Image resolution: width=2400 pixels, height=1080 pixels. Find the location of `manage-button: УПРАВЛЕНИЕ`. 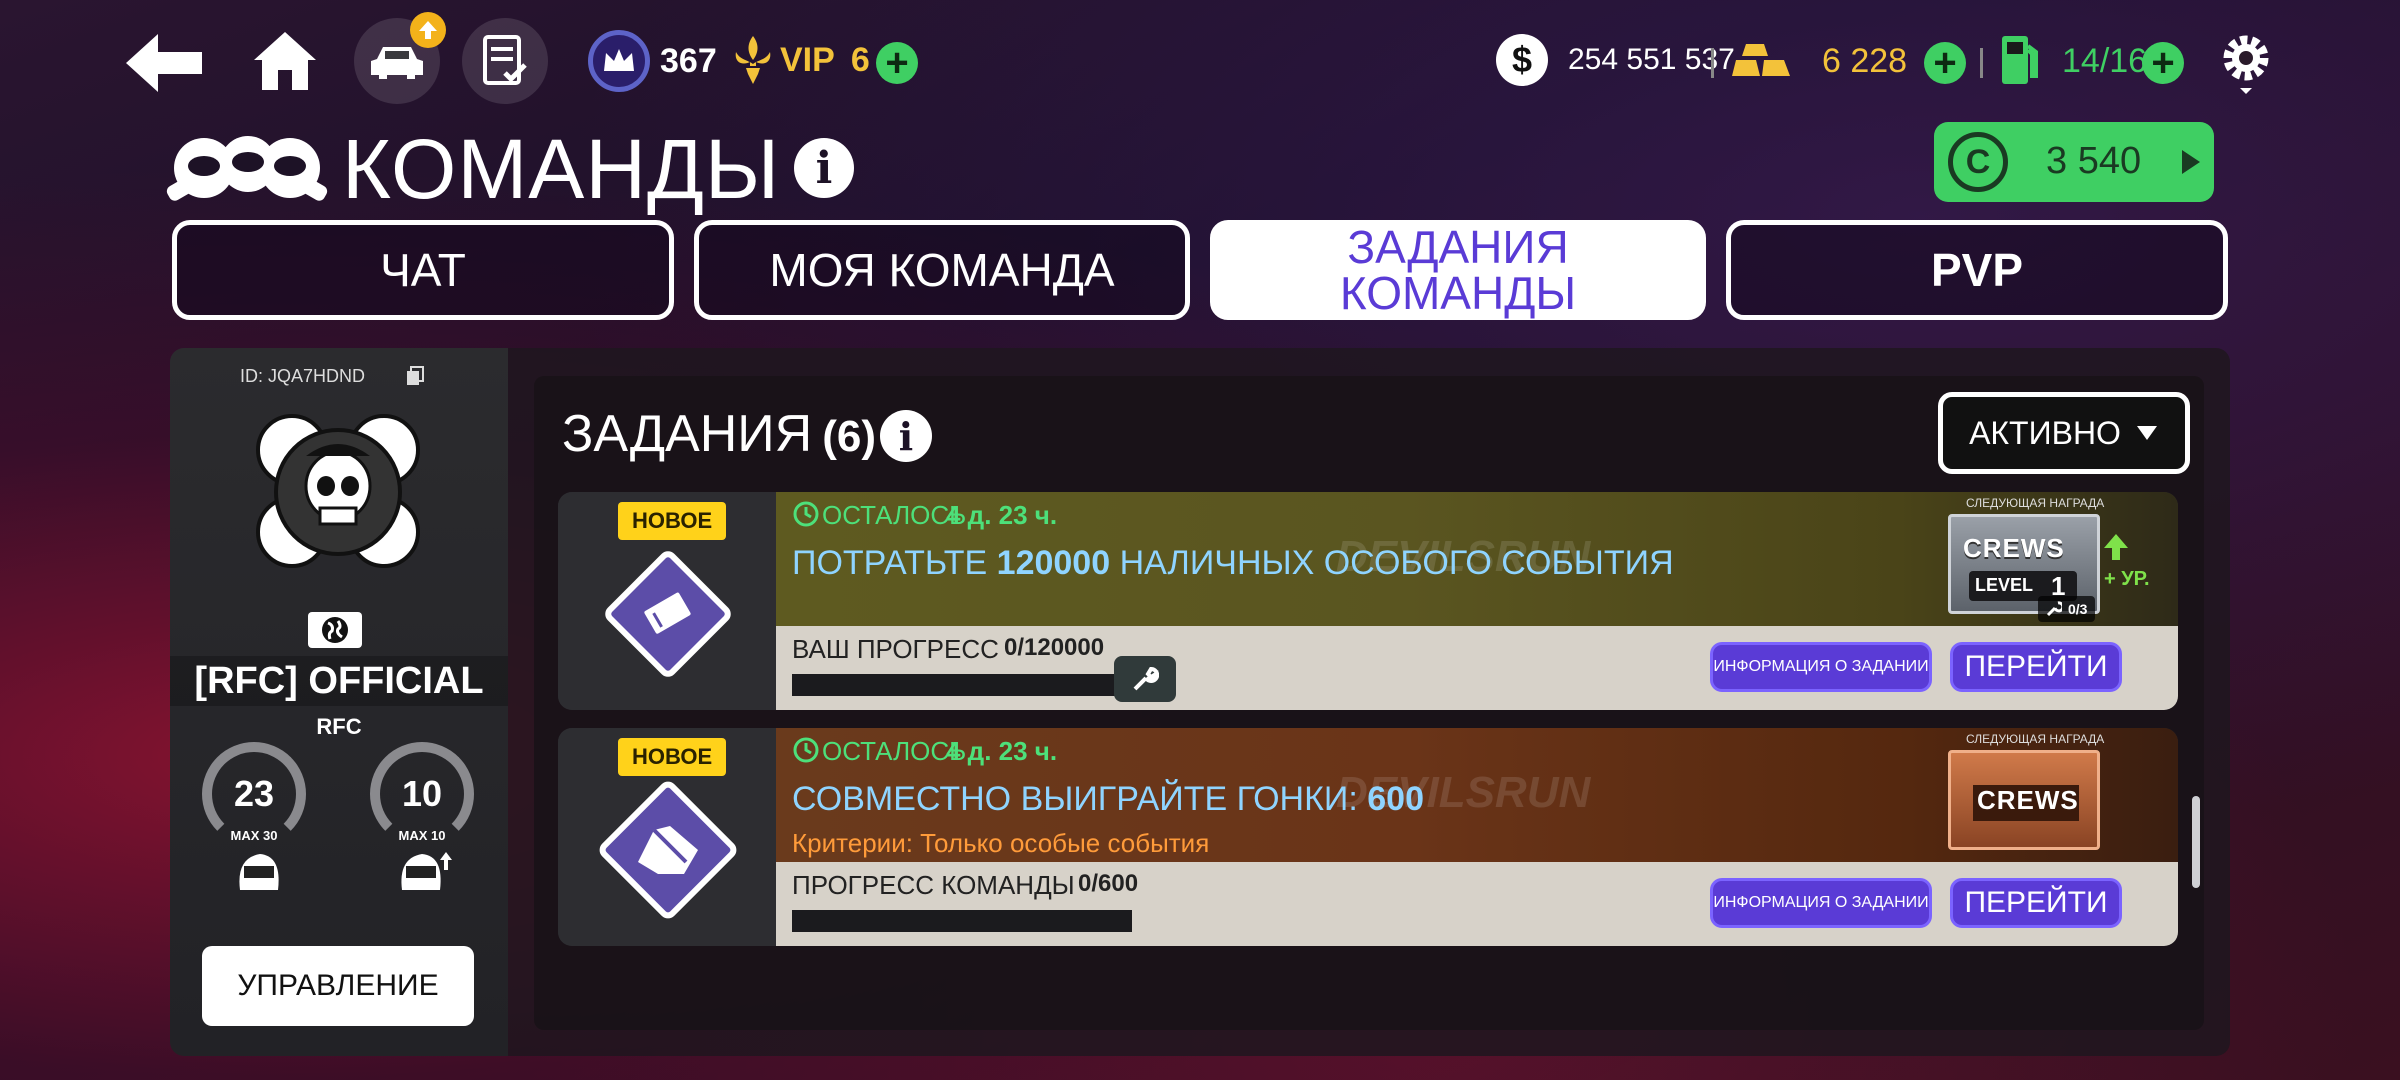

manage-button: УПРАВЛЕНИЕ is located at coordinates (338, 986).